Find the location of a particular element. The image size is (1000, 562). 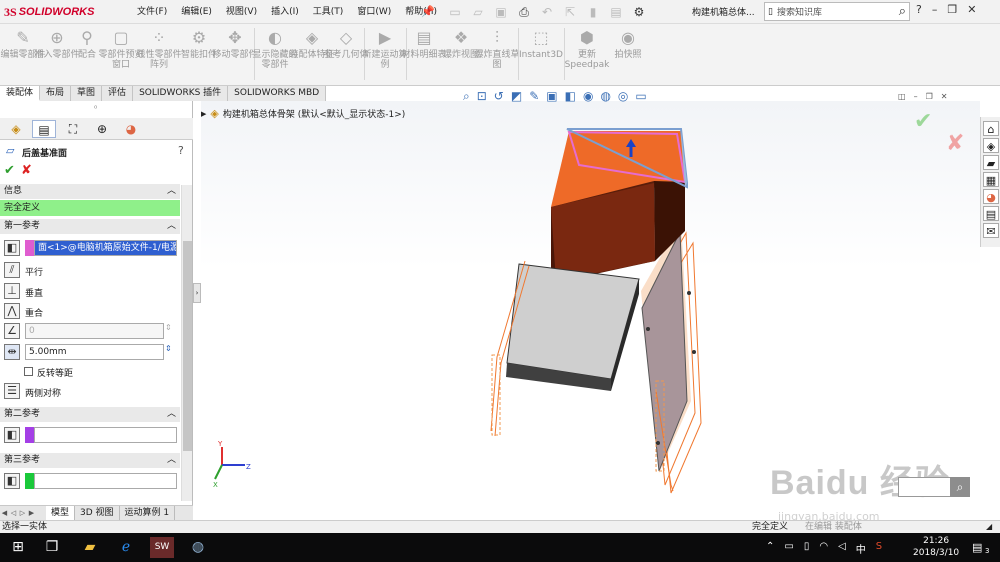

angle-spinner-icon: ⇕ is located at coordinates (168, 327).